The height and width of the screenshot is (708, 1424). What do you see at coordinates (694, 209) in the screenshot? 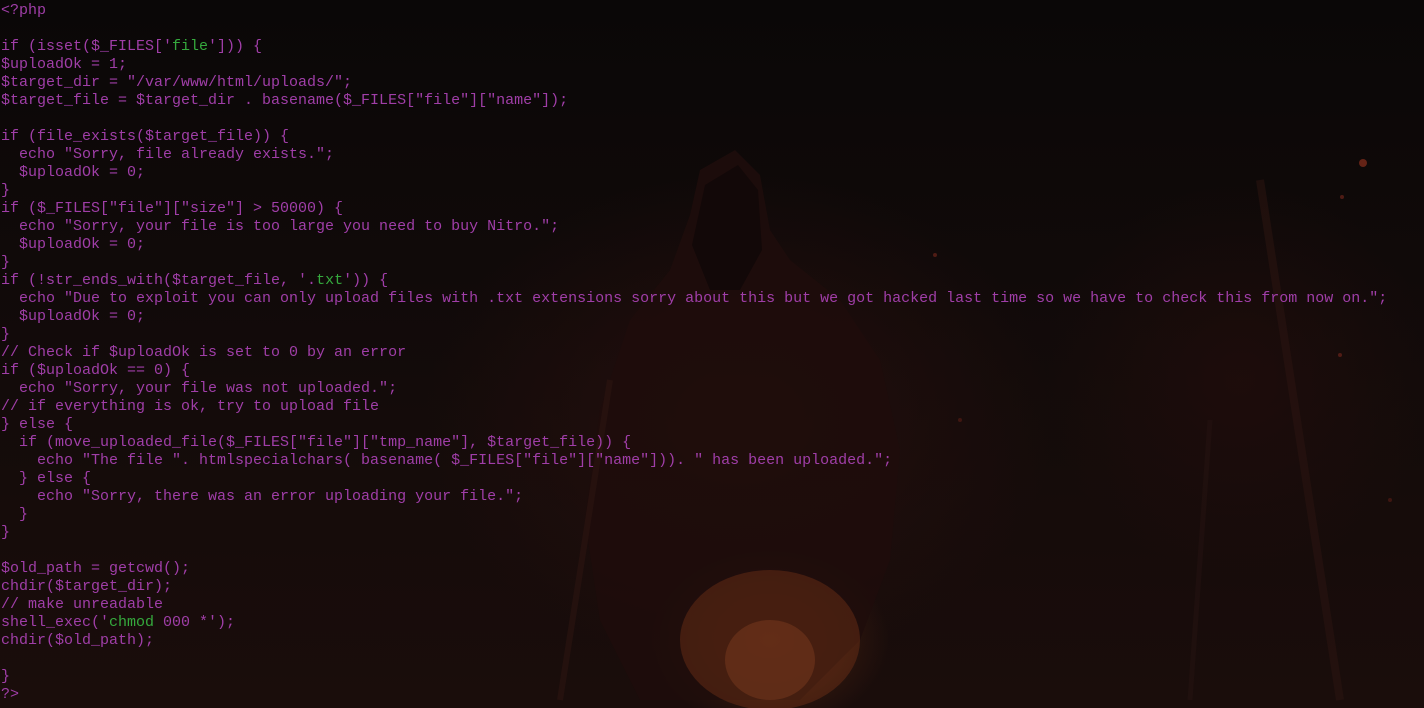
I see `code-line: if ($_FILES["file"]["size"] > 50000) {` at bounding box center [694, 209].